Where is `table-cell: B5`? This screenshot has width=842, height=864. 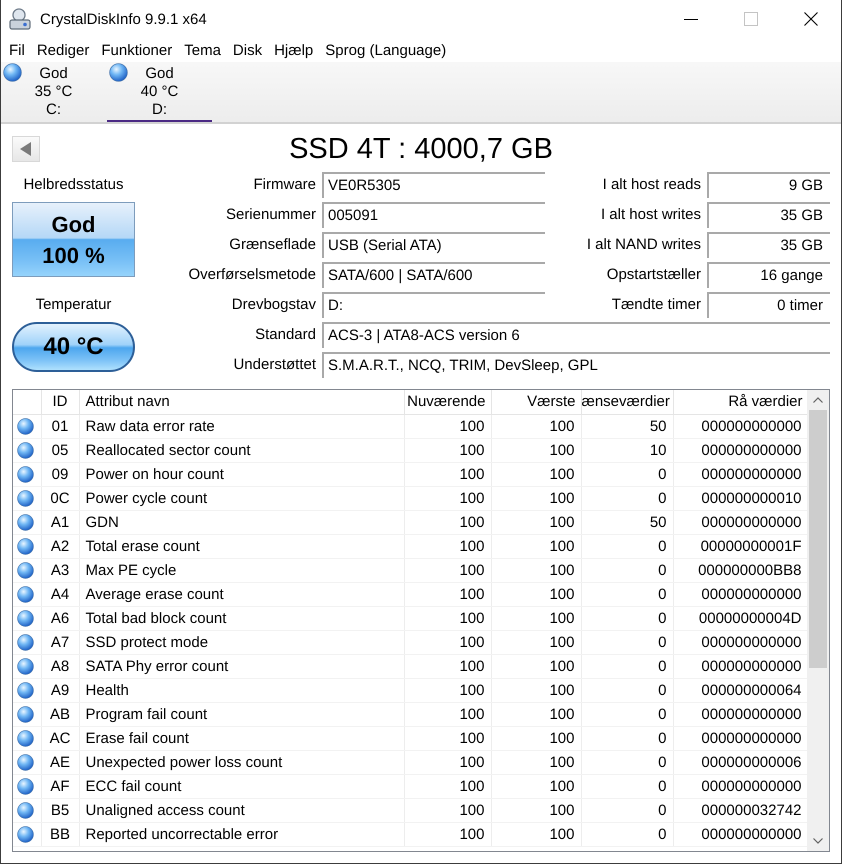 table-cell: B5 is located at coordinates (60, 810).